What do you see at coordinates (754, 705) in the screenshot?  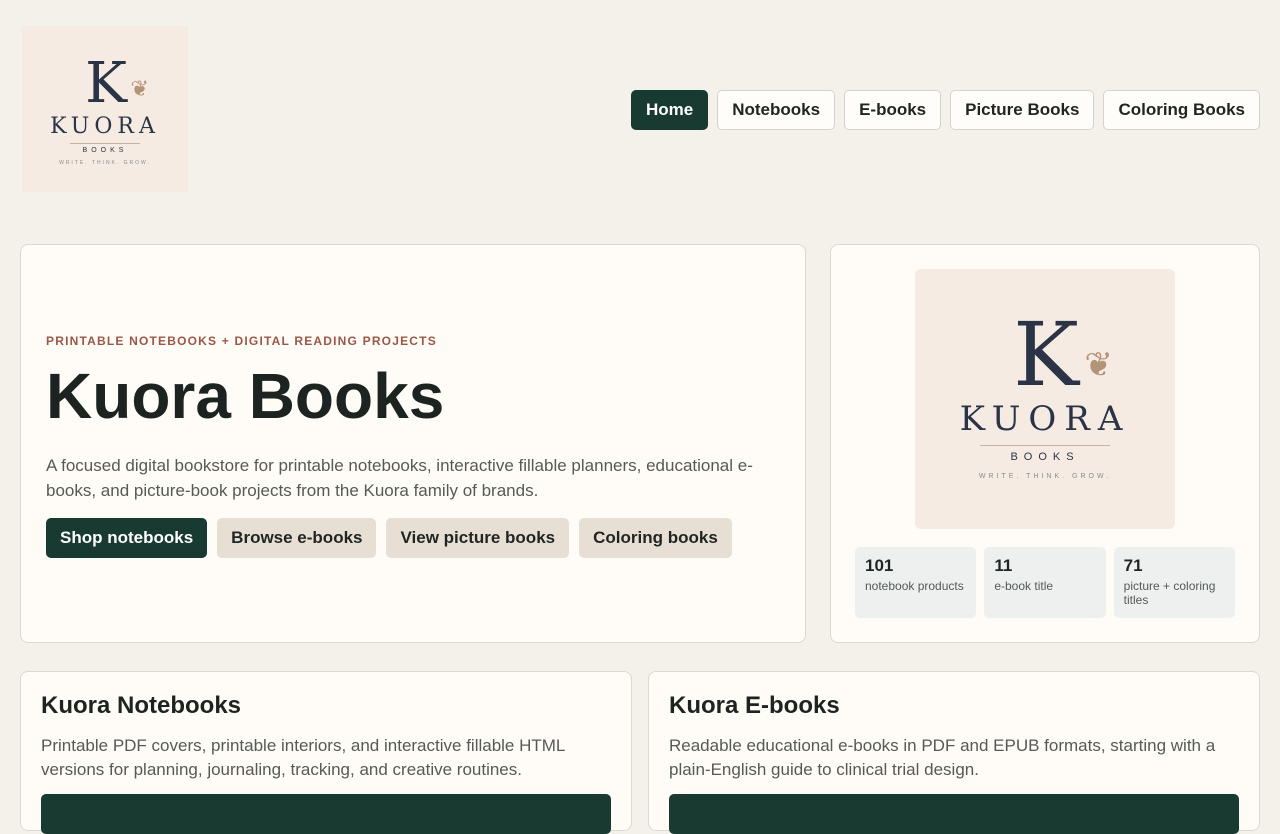 I see `brand-title: Kuora E-books` at bounding box center [754, 705].